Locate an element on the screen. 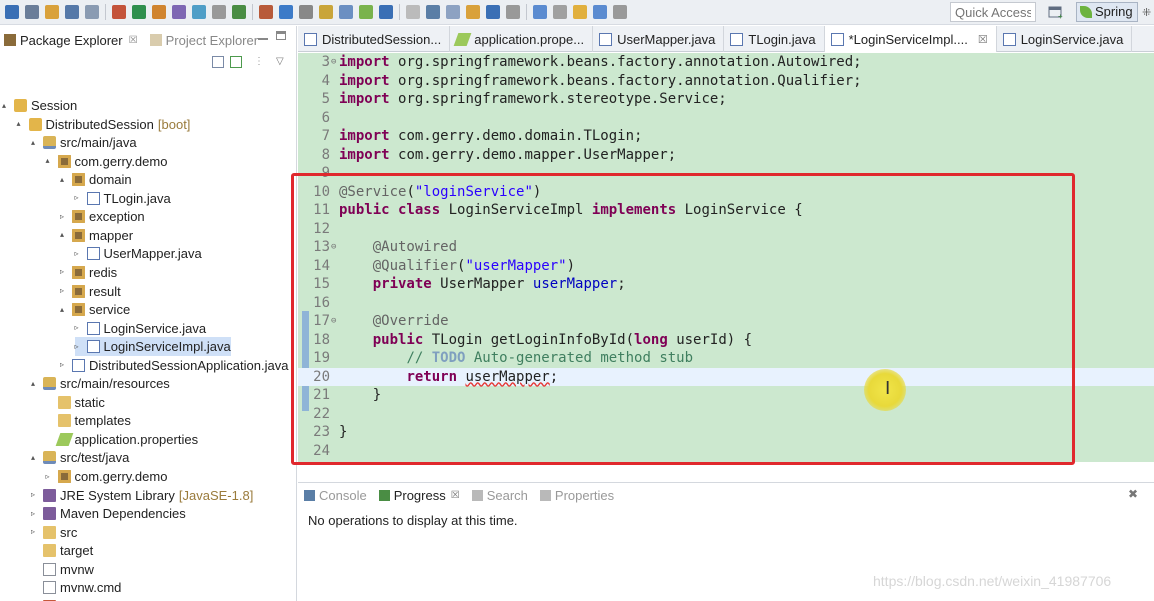 The width and height of the screenshot is (1154, 601). tree-item: ▹ UserMapper.java is located at coordinates (138, 253).